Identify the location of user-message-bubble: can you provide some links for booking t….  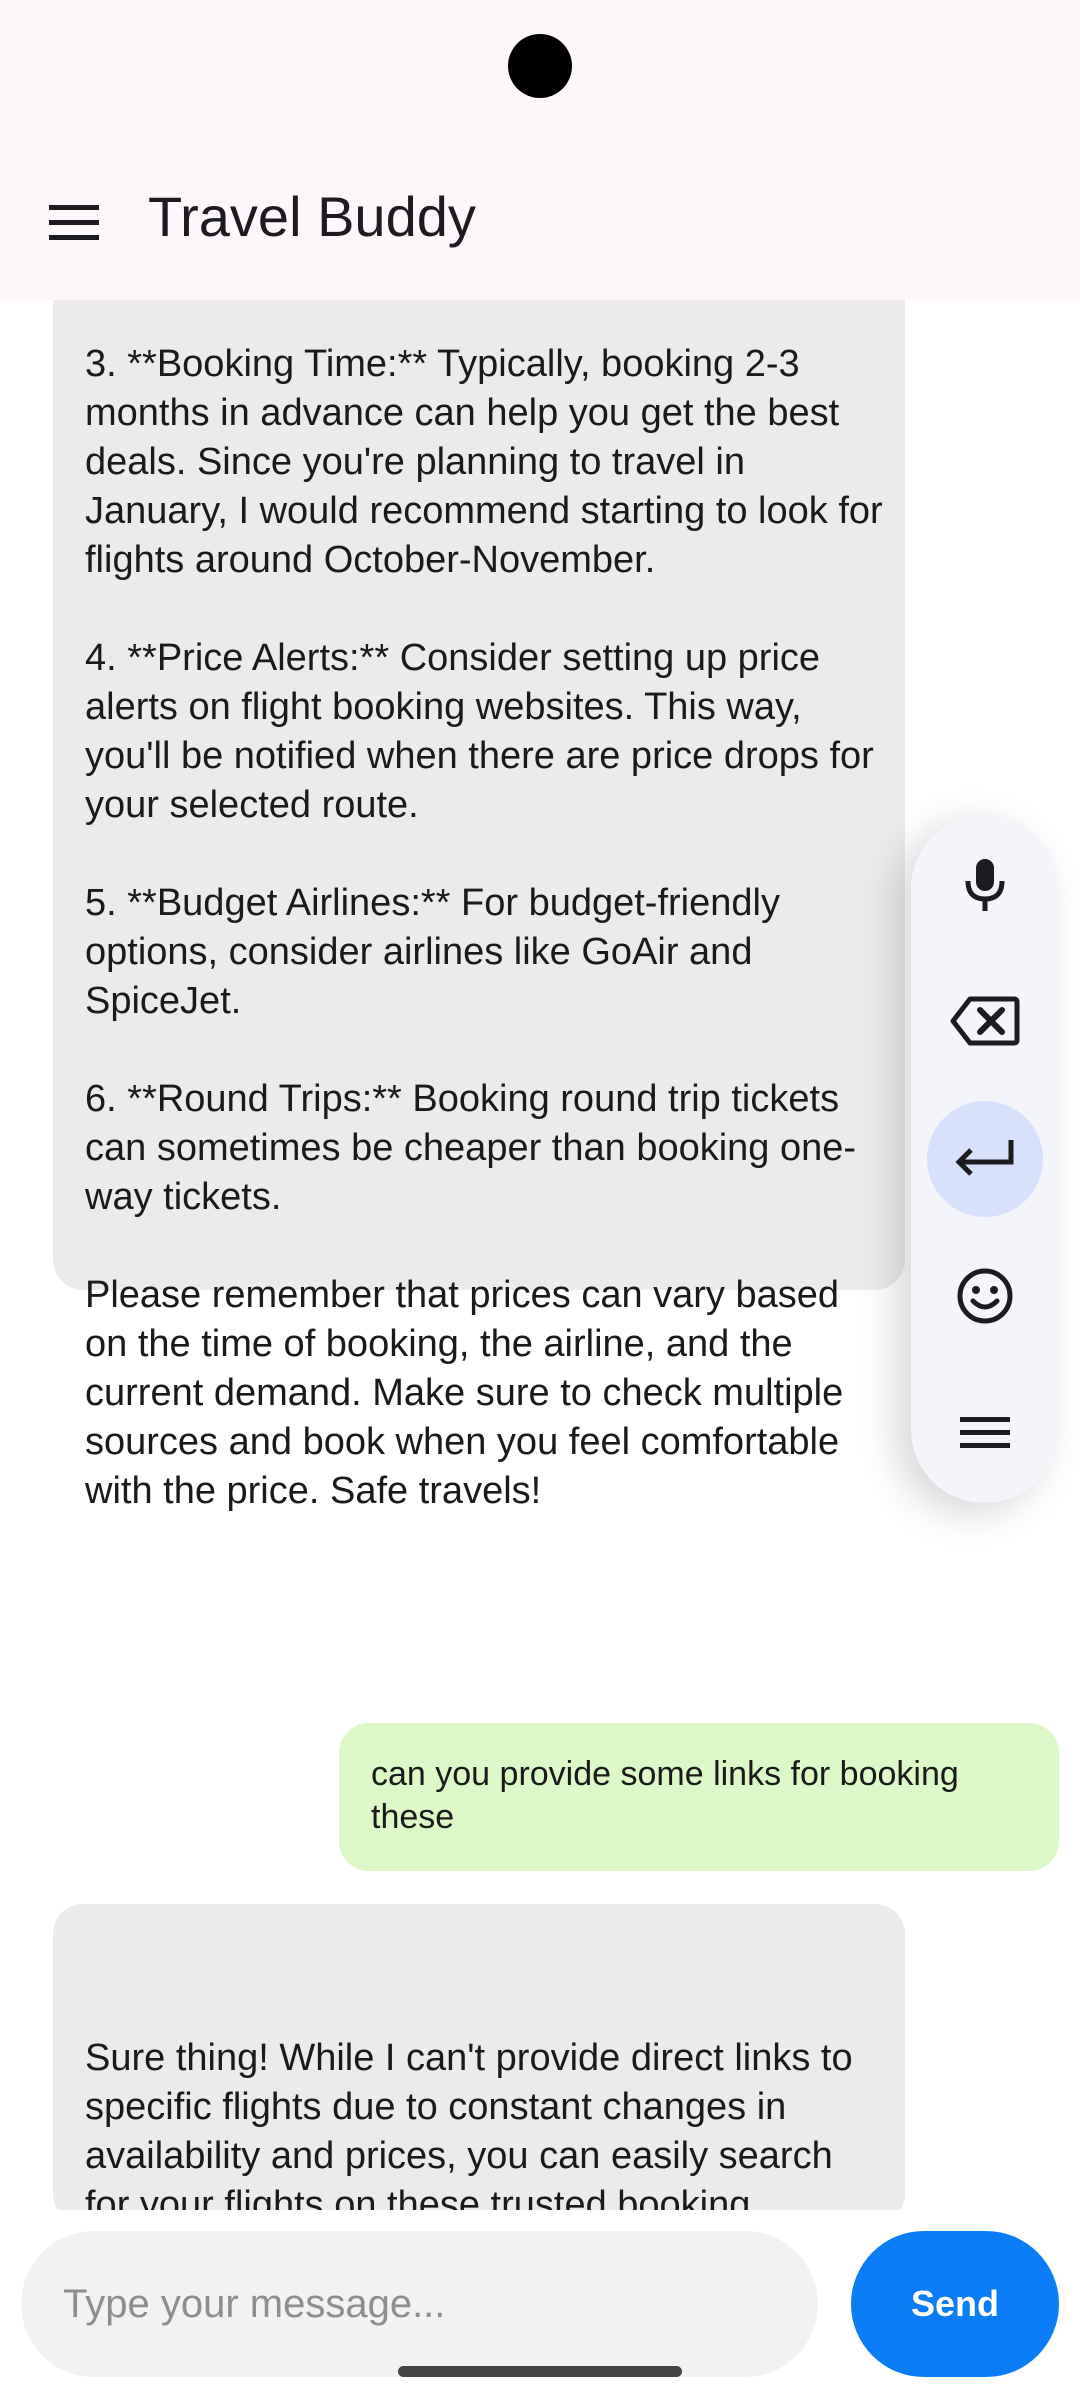
(699, 1797).